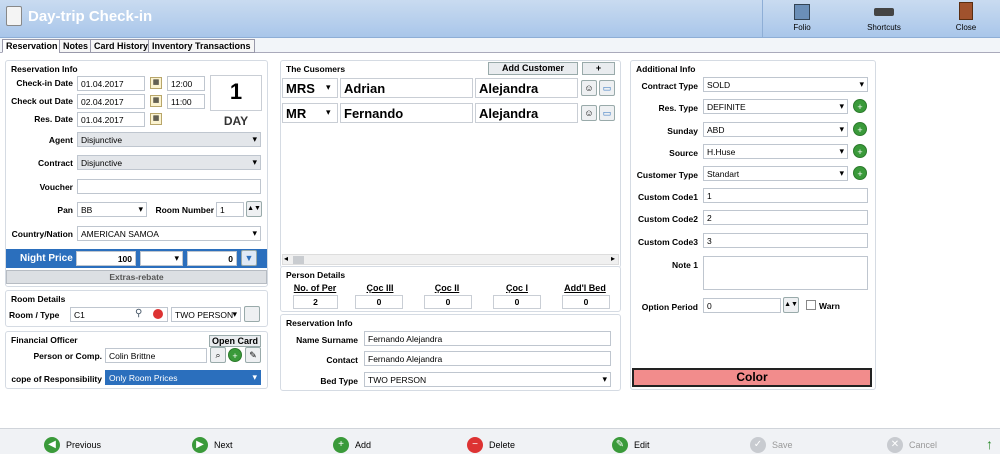  Describe the element at coordinates (111, 101) in the screenshot. I see `checkout-date-input: 02.04.2017` at that location.